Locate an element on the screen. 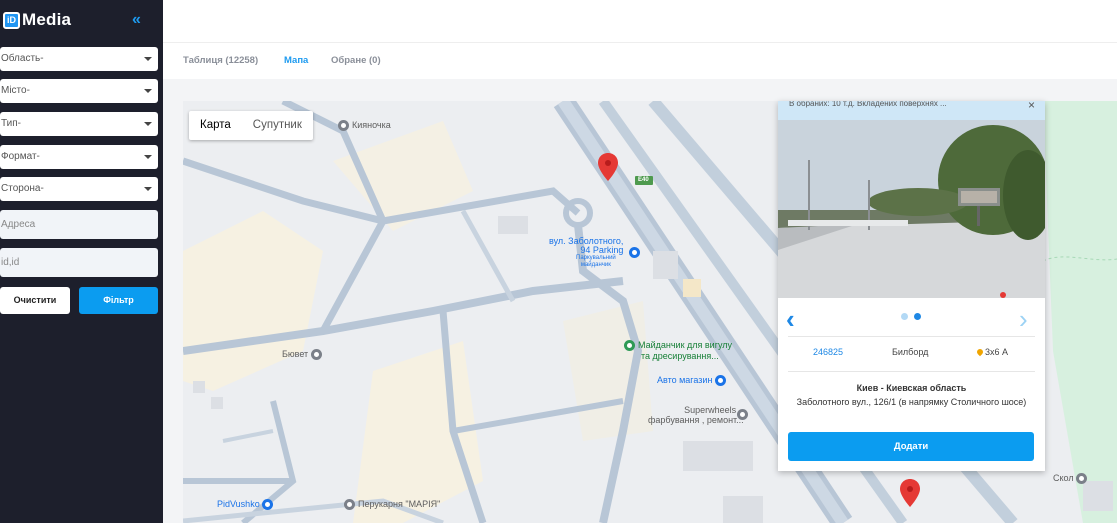 This screenshot has width=1117, height=523. poi-pidvushko: PidVushko is located at coordinates (246, 505).